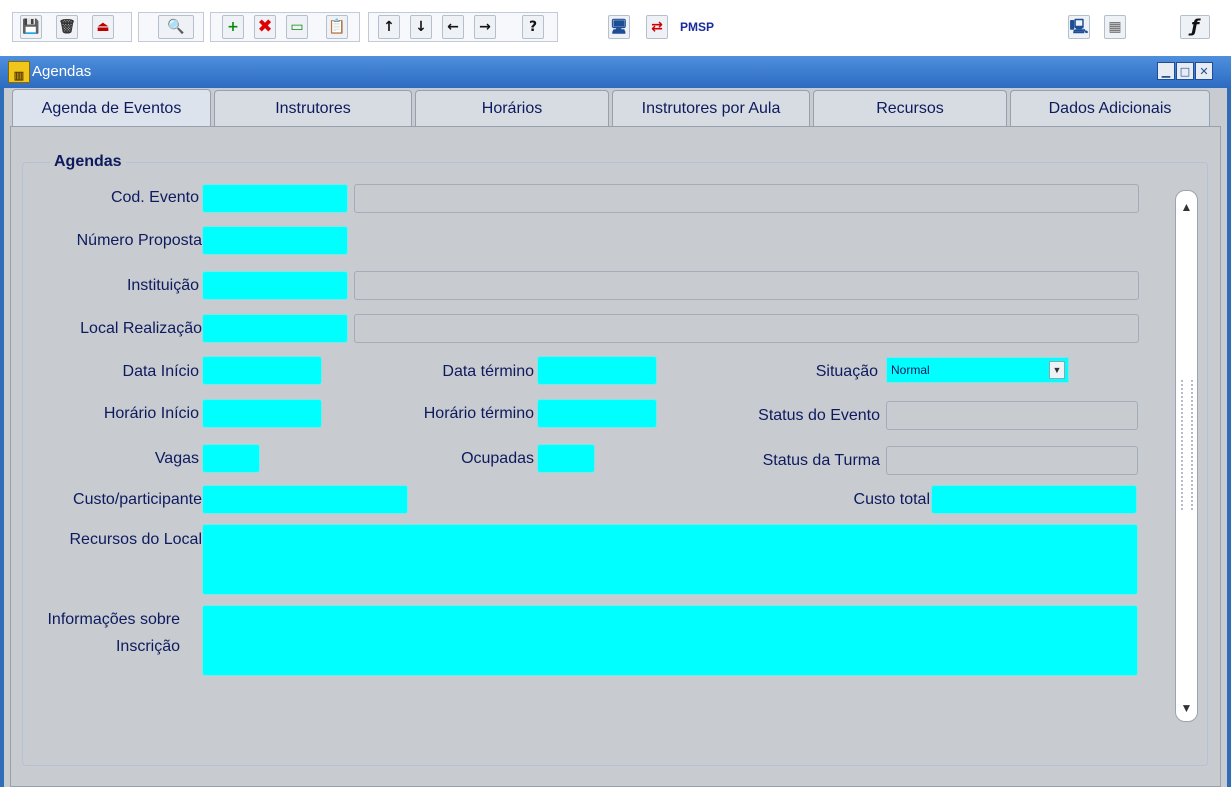 This screenshot has height=787, width=1231. Describe the element at coordinates (497, 458) in the screenshot. I see `label-ocupadas: Ocupadas` at that location.